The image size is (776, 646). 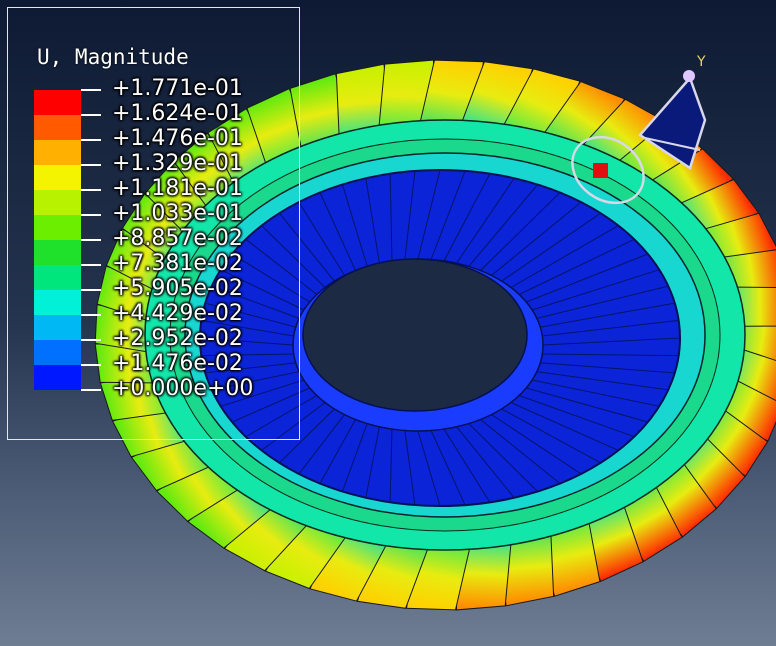 What do you see at coordinates (600, 170) in the screenshot?
I see `triad-origin-icon` at bounding box center [600, 170].